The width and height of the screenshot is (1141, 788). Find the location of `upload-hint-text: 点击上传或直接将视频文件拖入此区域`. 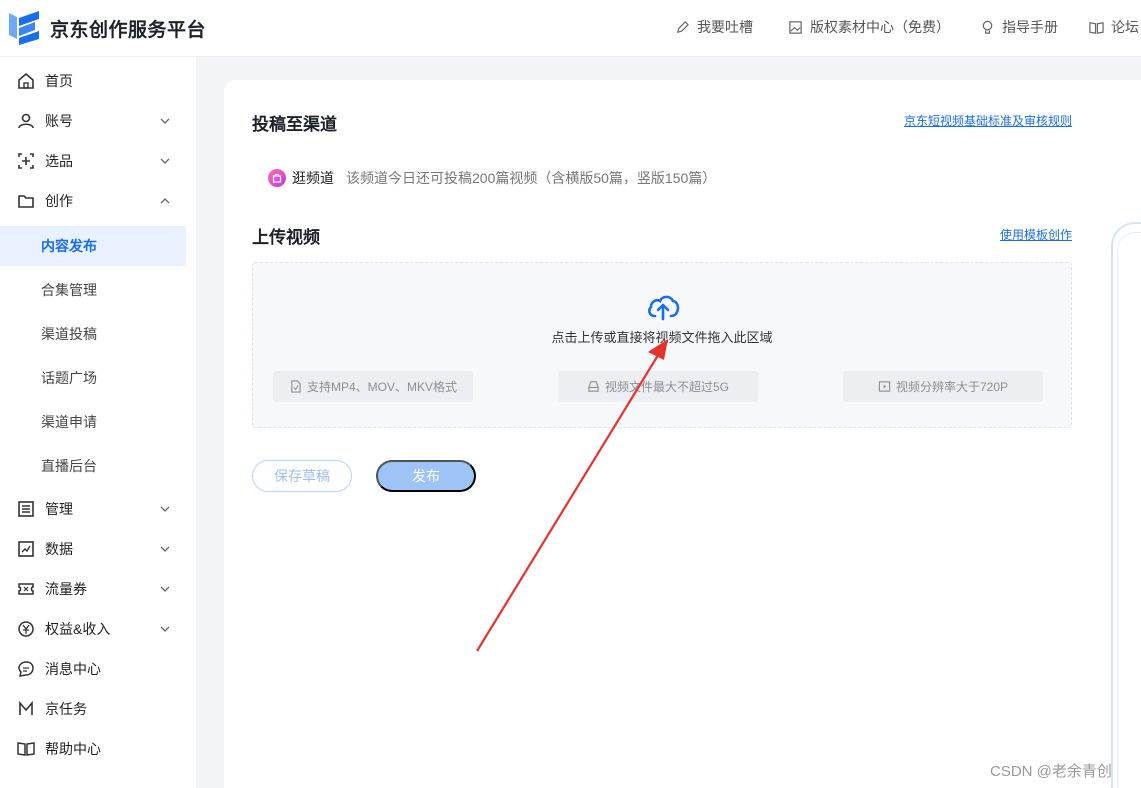

upload-hint-text: 点击上传或直接将视频文件拖入此区域 is located at coordinates (662, 337).